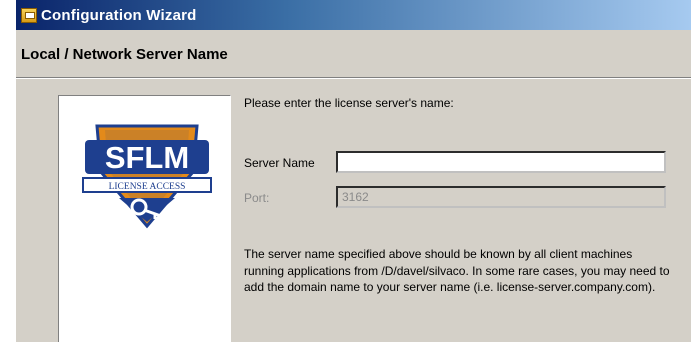  Describe the element at coordinates (257, 198) in the screenshot. I see `port-label: Port:` at that location.